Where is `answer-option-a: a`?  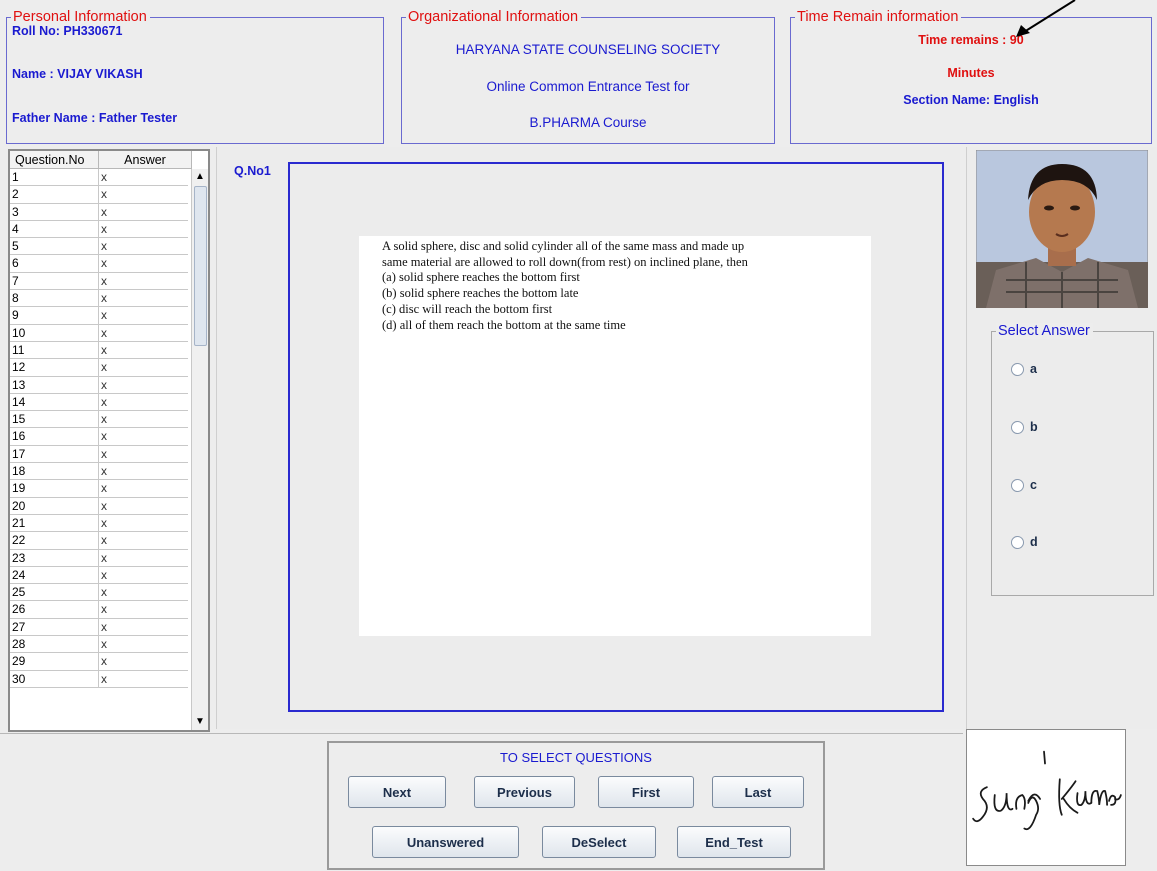 answer-option-a: a is located at coordinates (1024, 369).